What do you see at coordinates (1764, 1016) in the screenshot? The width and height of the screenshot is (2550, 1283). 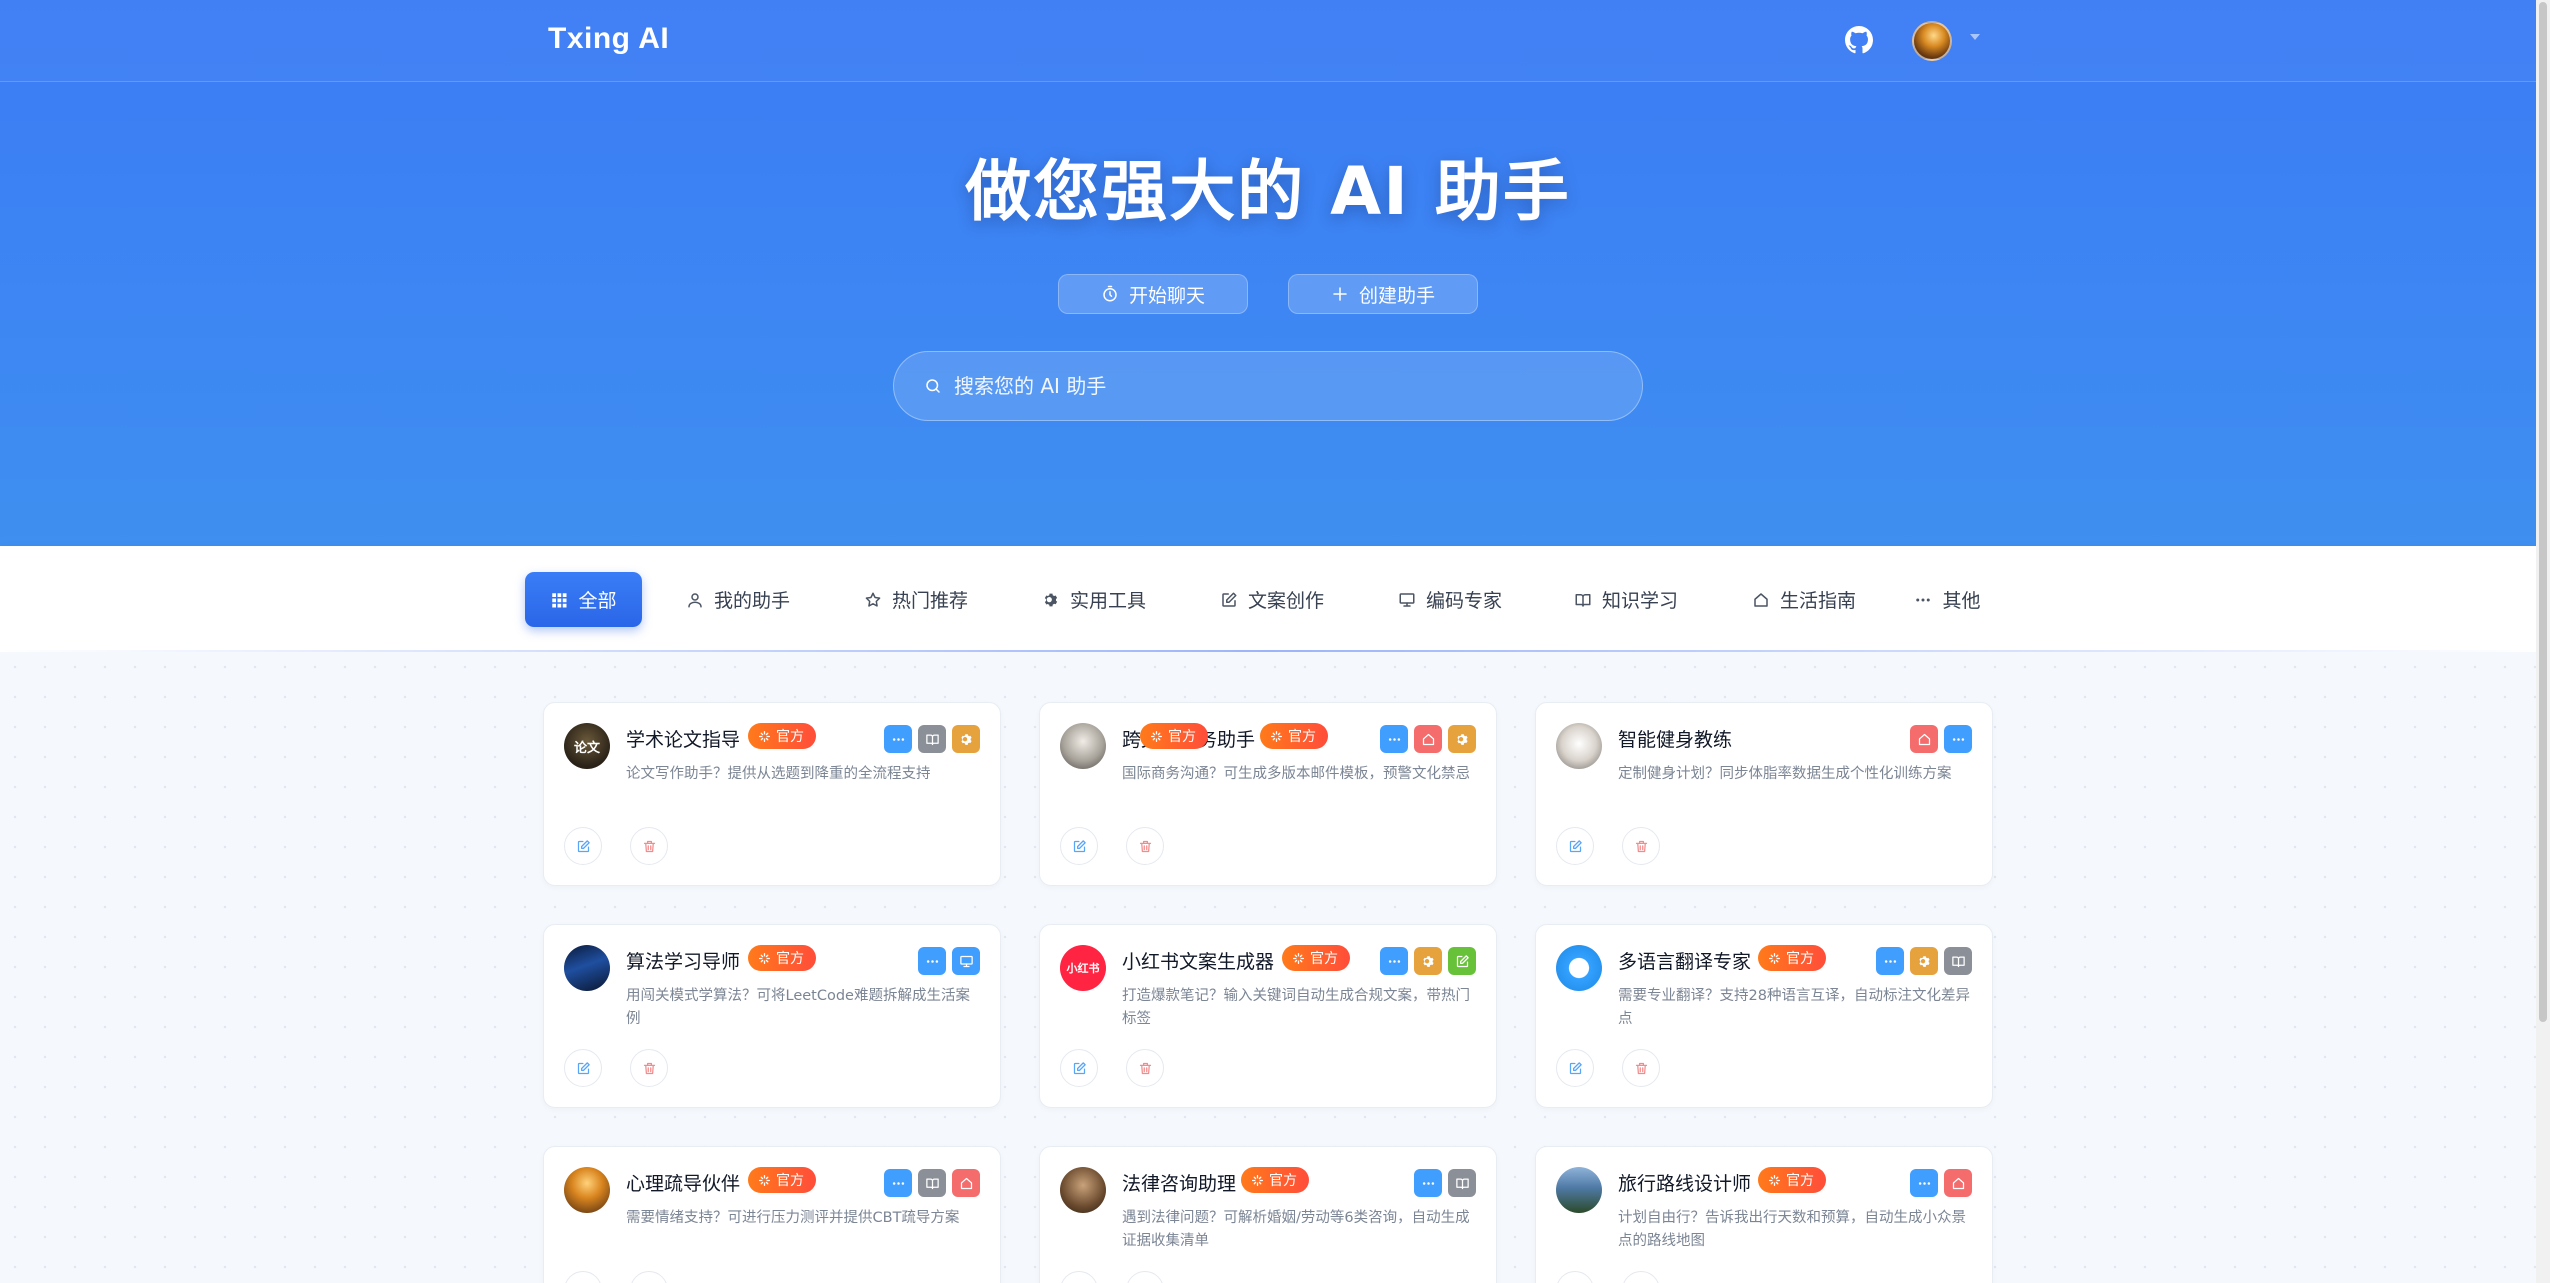 I see `assistant-card: 多语言翻译专家 官方 需要专业翻译？支持28种语言互译，自动标注文化差异点` at bounding box center [1764, 1016].